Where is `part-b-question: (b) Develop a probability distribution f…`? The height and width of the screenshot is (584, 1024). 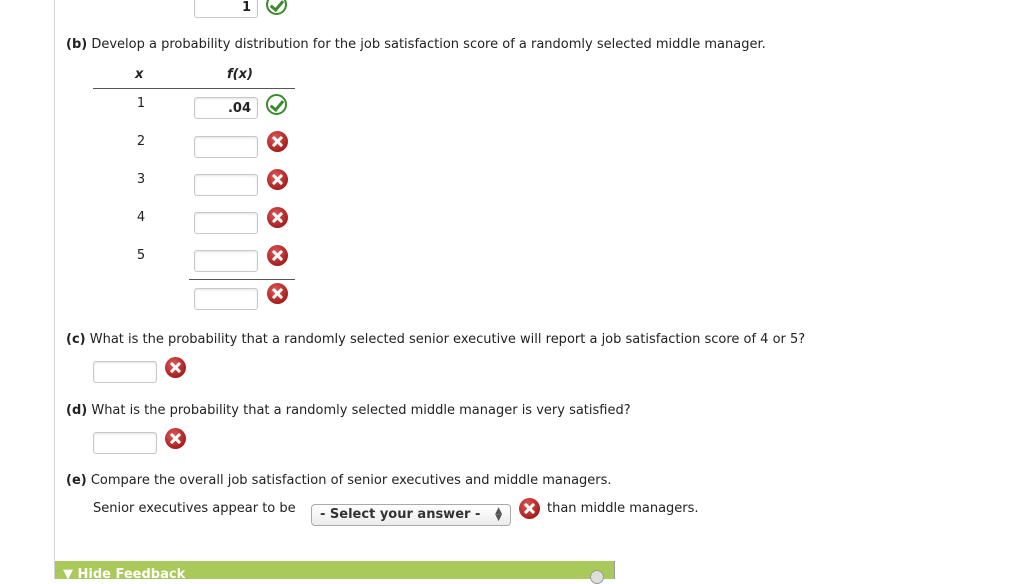 part-b-question: (b) Develop a probability distribution f… is located at coordinates (416, 44).